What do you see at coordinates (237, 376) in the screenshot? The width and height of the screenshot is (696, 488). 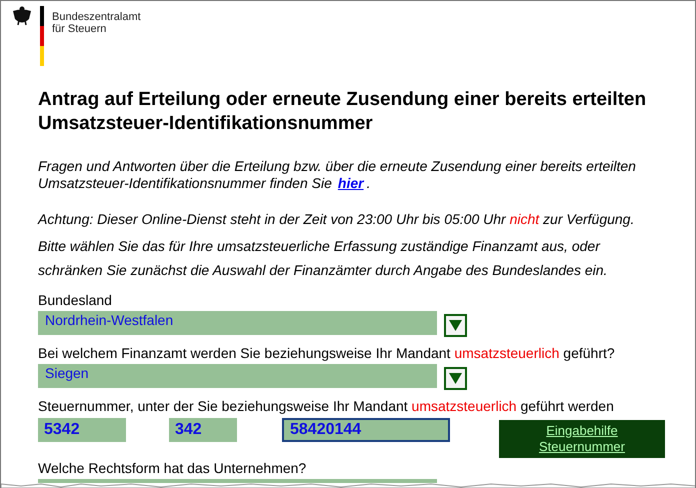 I see `dropdown-field: Siegen` at bounding box center [237, 376].